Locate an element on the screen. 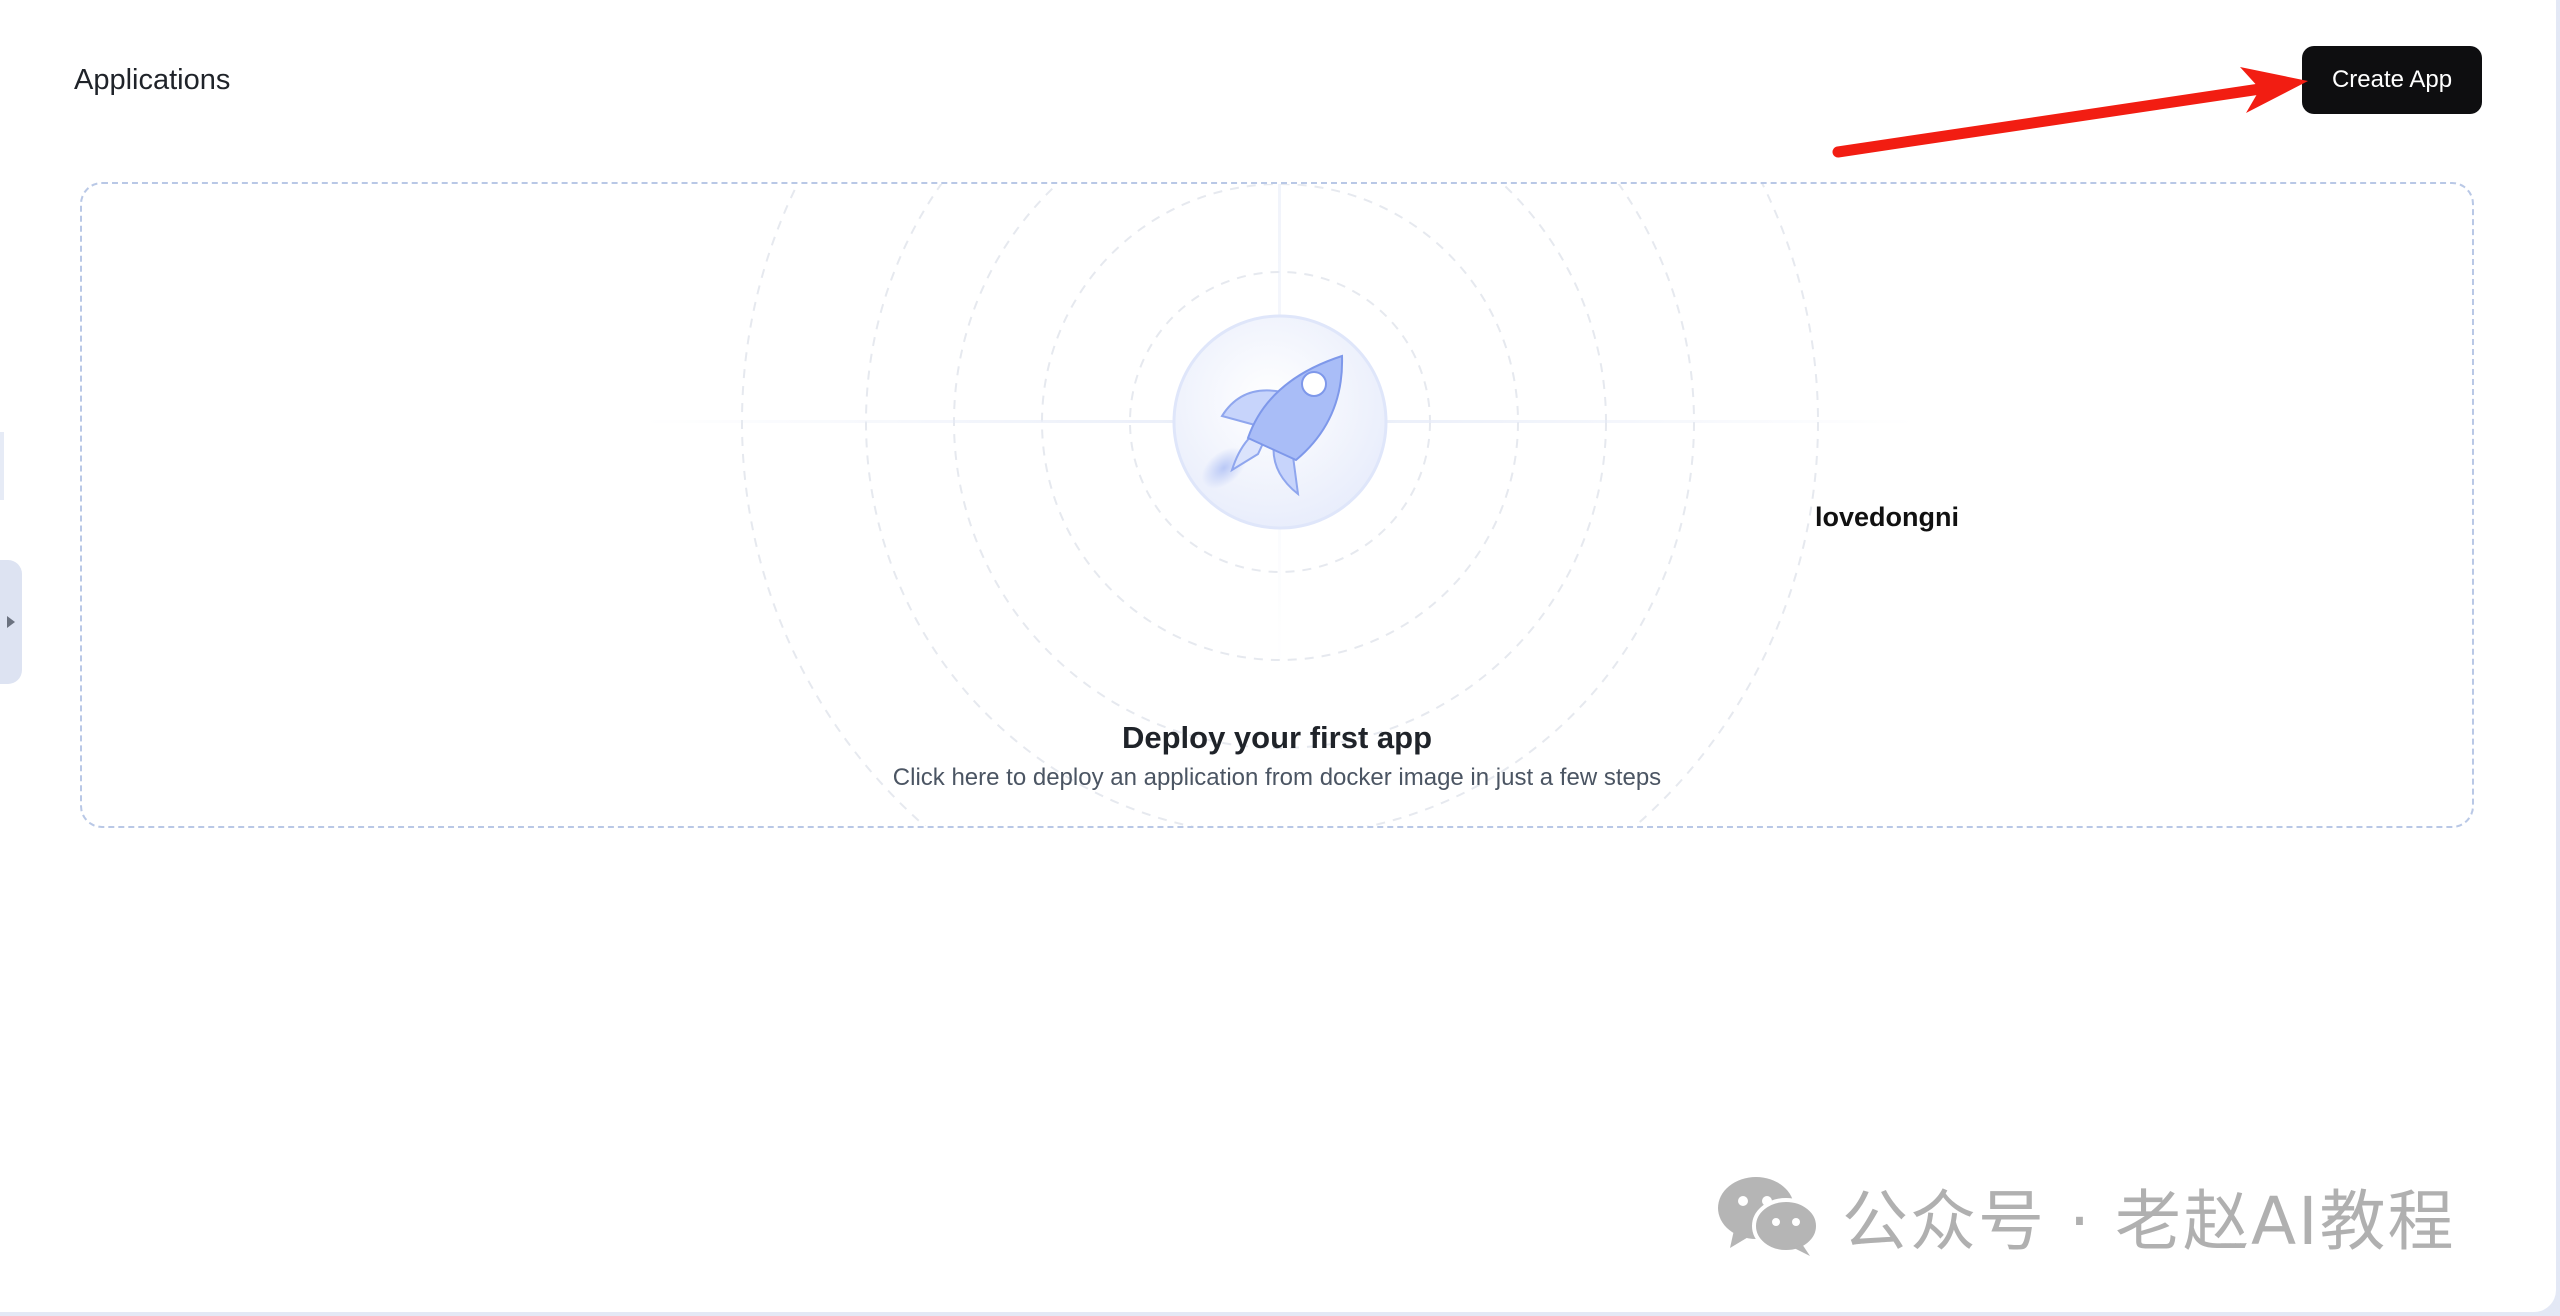  sidebar-toggle is located at coordinates (11, 622).